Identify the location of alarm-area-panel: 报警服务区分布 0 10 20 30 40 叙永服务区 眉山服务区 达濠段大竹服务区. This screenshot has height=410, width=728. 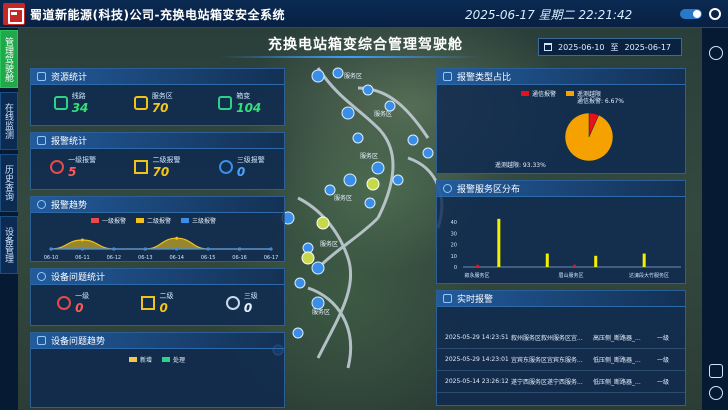
(561, 232).